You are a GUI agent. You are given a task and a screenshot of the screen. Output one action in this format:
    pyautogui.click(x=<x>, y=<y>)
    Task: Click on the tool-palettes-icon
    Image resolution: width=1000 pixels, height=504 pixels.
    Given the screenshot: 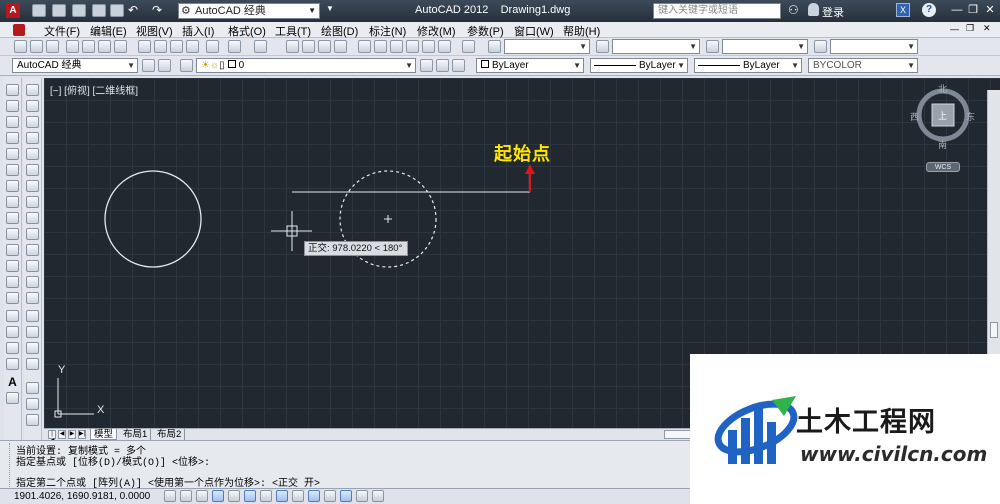 What is the action you would take?
    pyautogui.click(x=396, y=46)
    